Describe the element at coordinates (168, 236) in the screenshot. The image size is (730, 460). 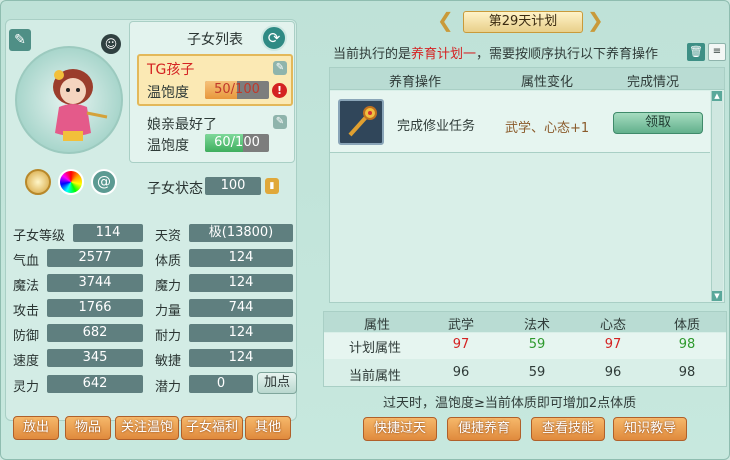
I see `stat-label: 天资` at that location.